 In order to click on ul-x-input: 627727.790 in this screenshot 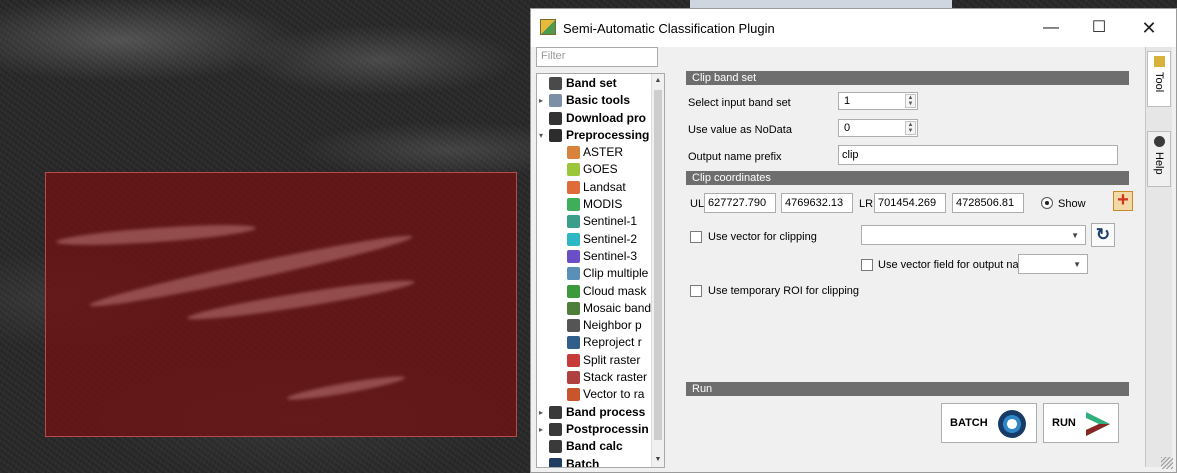, I will do `click(740, 203)`.